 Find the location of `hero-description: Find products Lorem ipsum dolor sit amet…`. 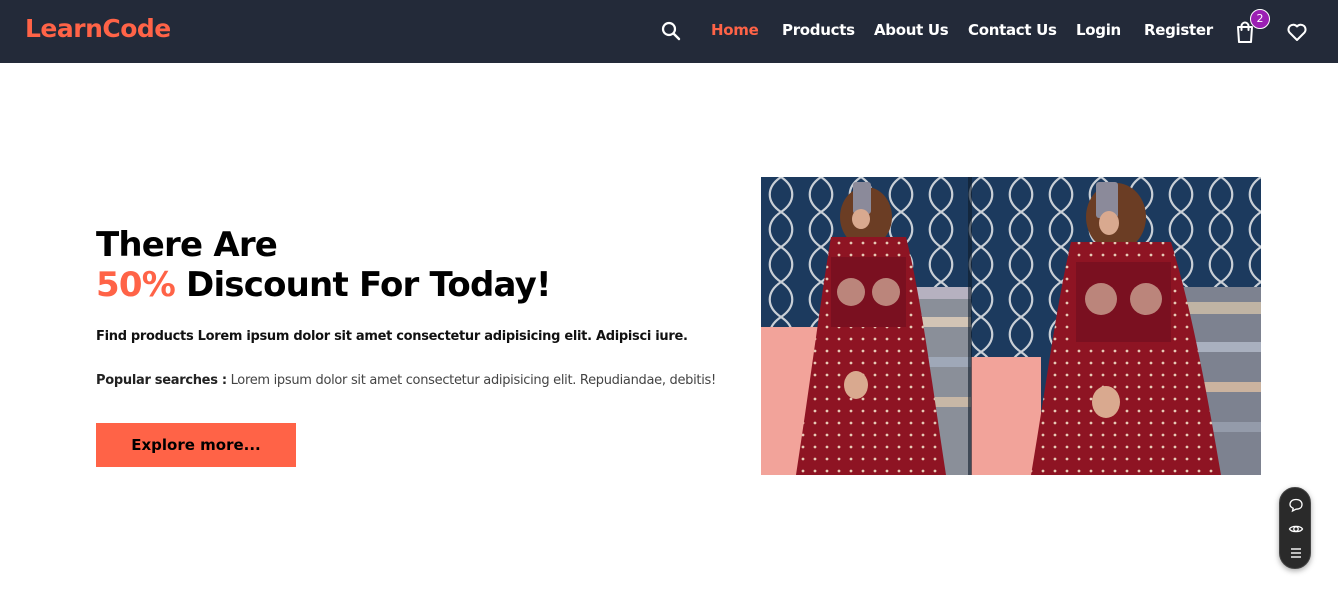

hero-description: Find products Lorem ipsum dolor sit amet… is located at coordinates (392, 336).